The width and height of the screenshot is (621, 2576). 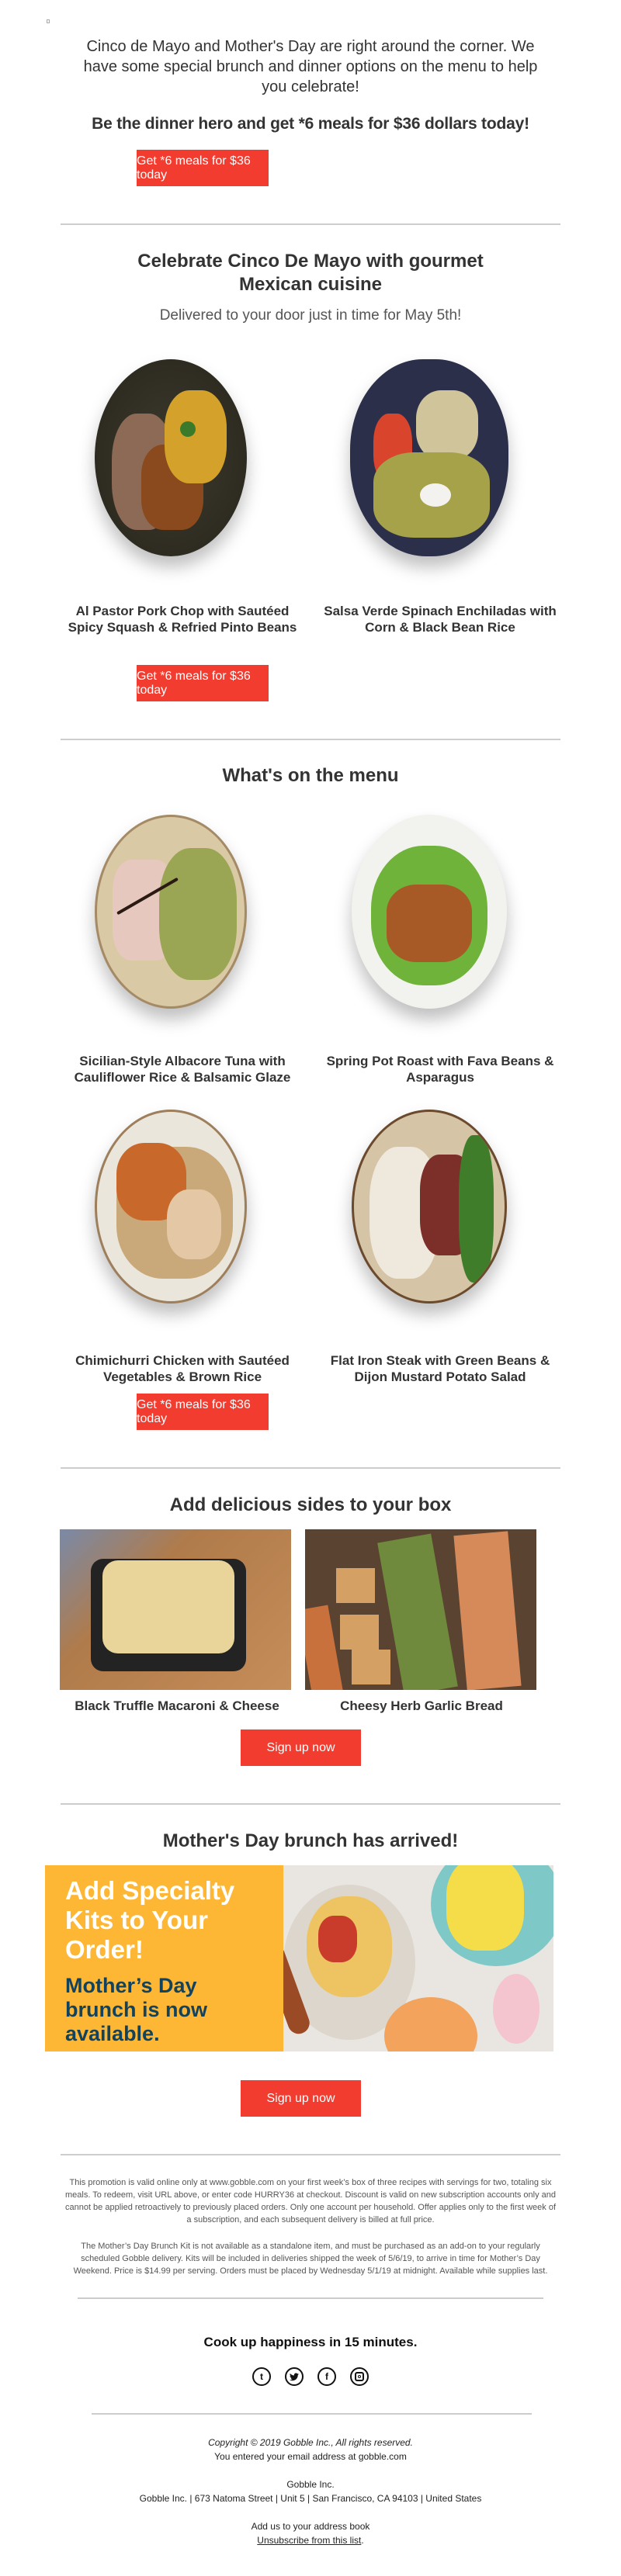 I want to click on instagram-camera-glyph, so click(x=359, y=2376).